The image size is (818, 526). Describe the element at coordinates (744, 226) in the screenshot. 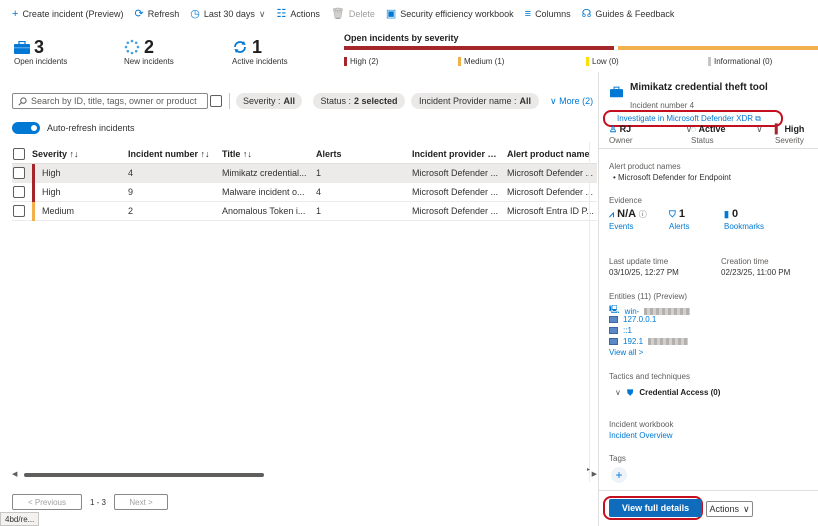

I see `bookmarks-link: Bookmarks` at that location.